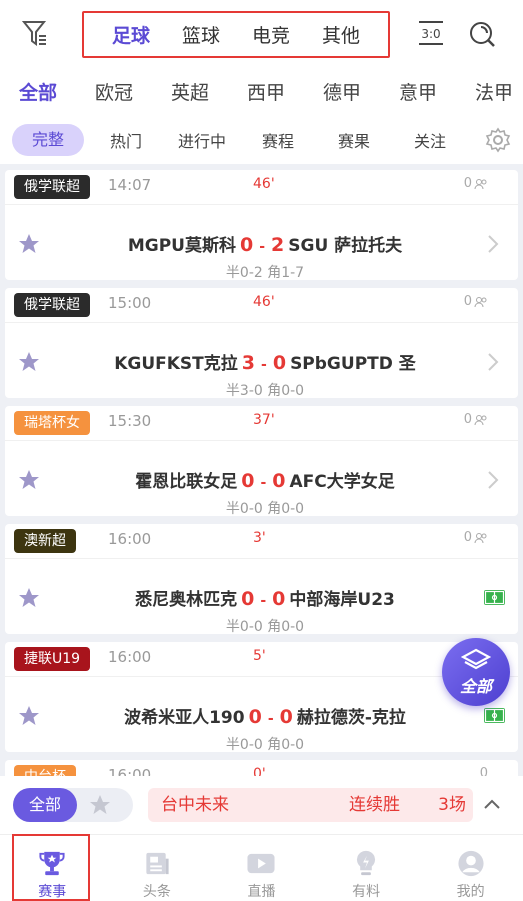 The image size is (523, 901). What do you see at coordinates (482, 34) in the screenshot?
I see `search-icon` at bounding box center [482, 34].